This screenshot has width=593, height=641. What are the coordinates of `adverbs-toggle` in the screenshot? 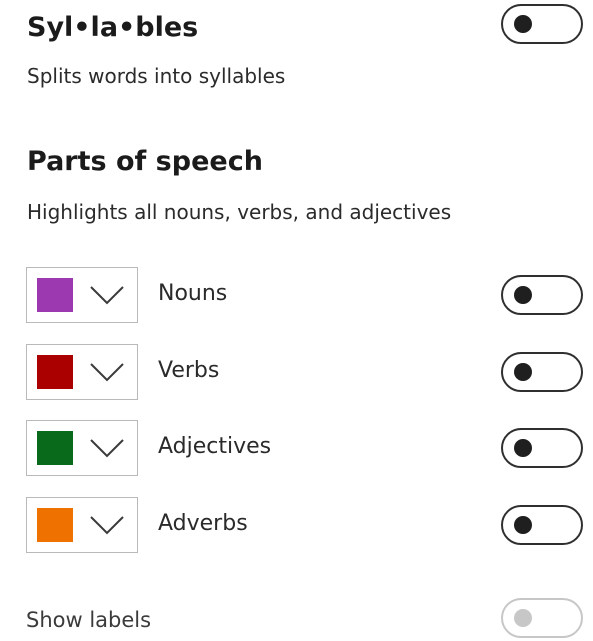 It's located at (542, 525).